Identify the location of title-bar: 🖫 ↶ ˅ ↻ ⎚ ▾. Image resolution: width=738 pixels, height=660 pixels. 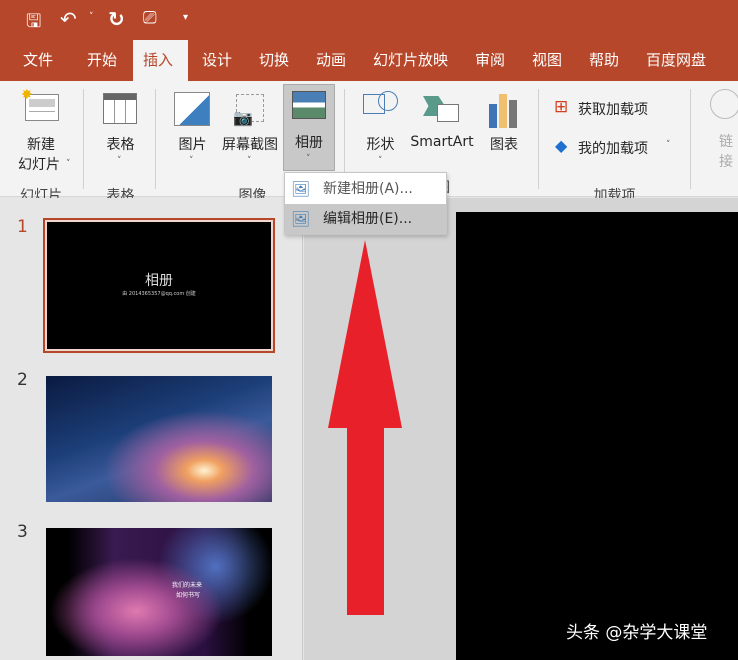
(369, 20).